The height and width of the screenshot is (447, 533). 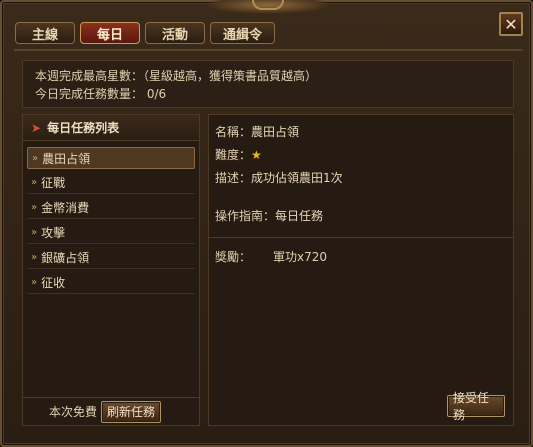 I want to click on tab-events: 活動, so click(x=175, y=33).